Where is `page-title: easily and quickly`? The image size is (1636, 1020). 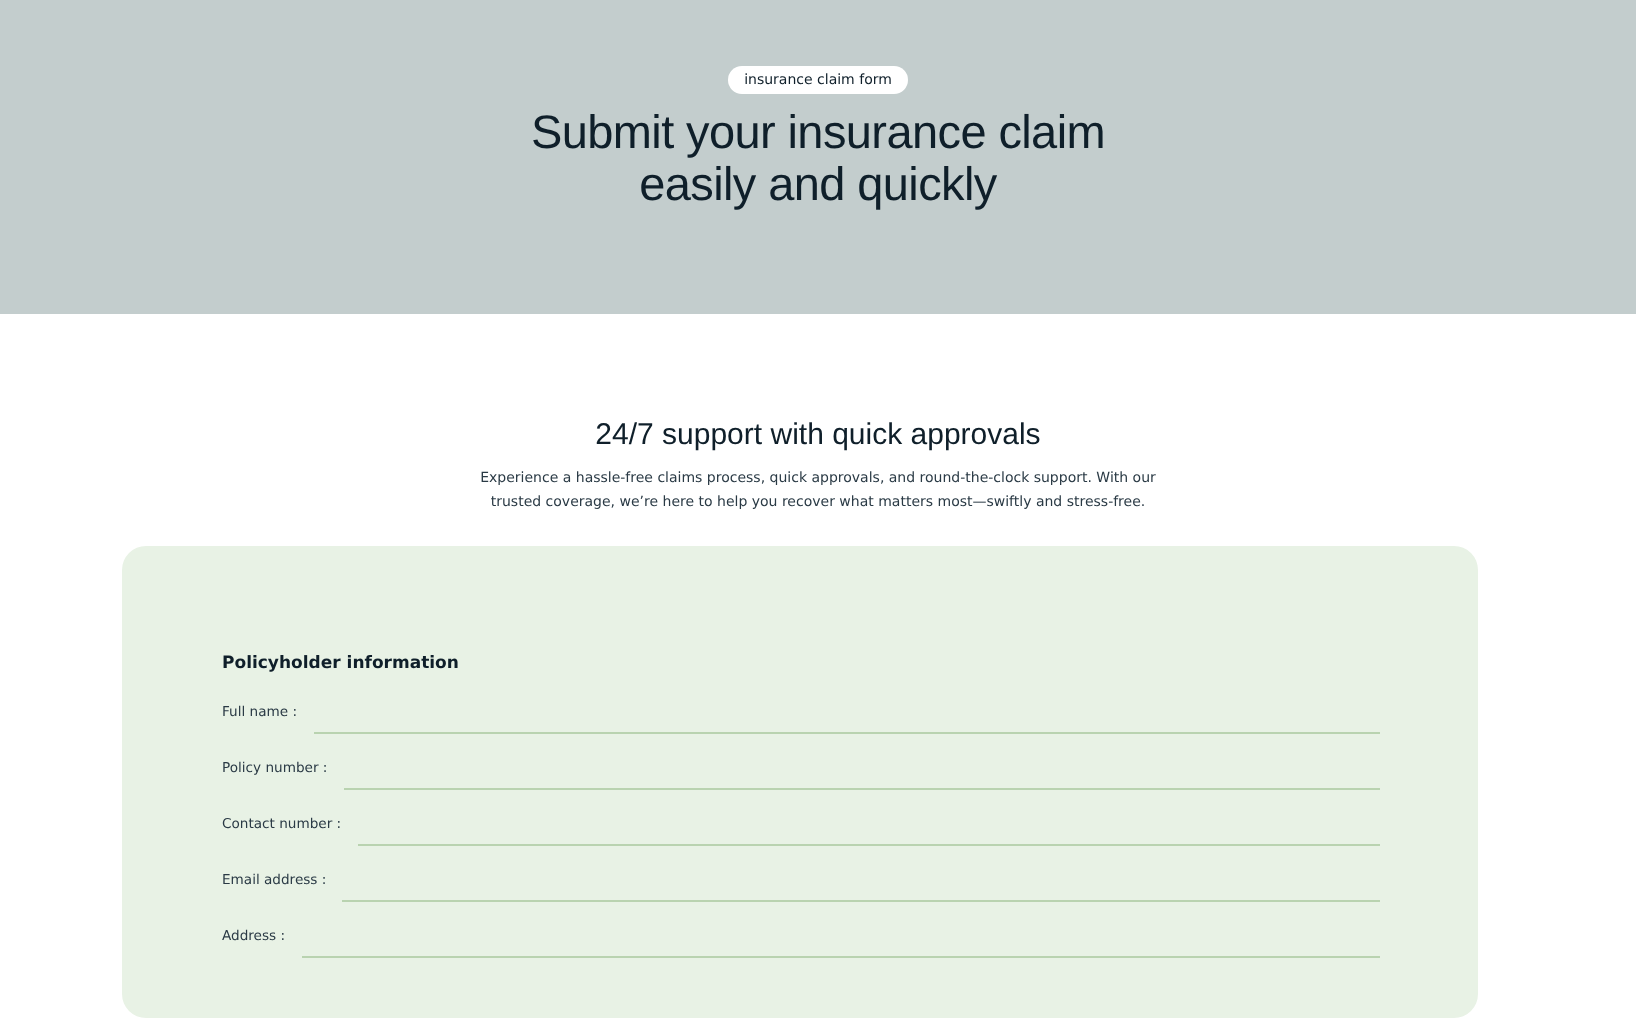
page-title: easily and quickly is located at coordinates (818, 184).